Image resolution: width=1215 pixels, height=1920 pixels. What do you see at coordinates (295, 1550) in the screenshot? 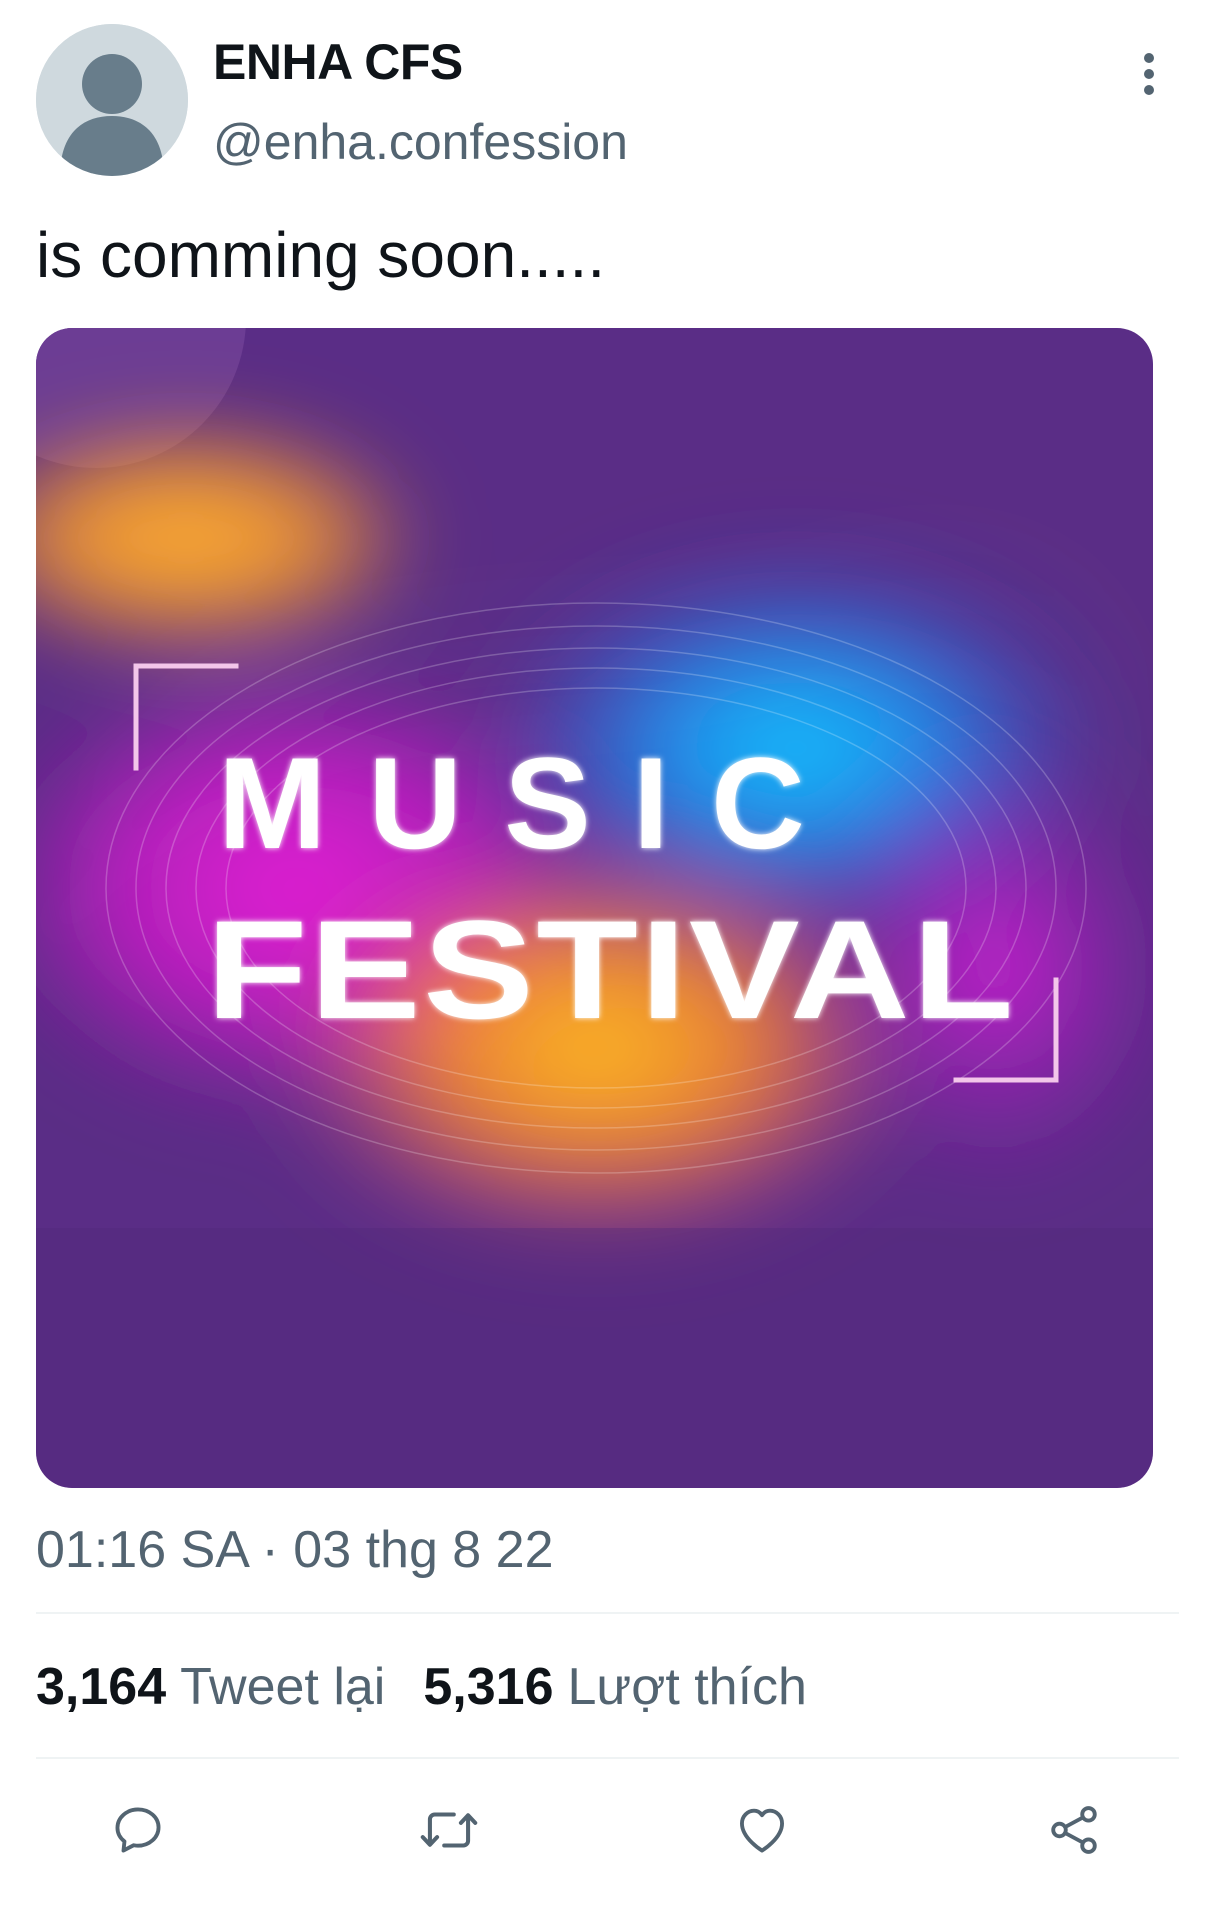
I see `tweet-timestamp: 01:16 SA · 03 thg 8 22` at bounding box center [295, 1550].